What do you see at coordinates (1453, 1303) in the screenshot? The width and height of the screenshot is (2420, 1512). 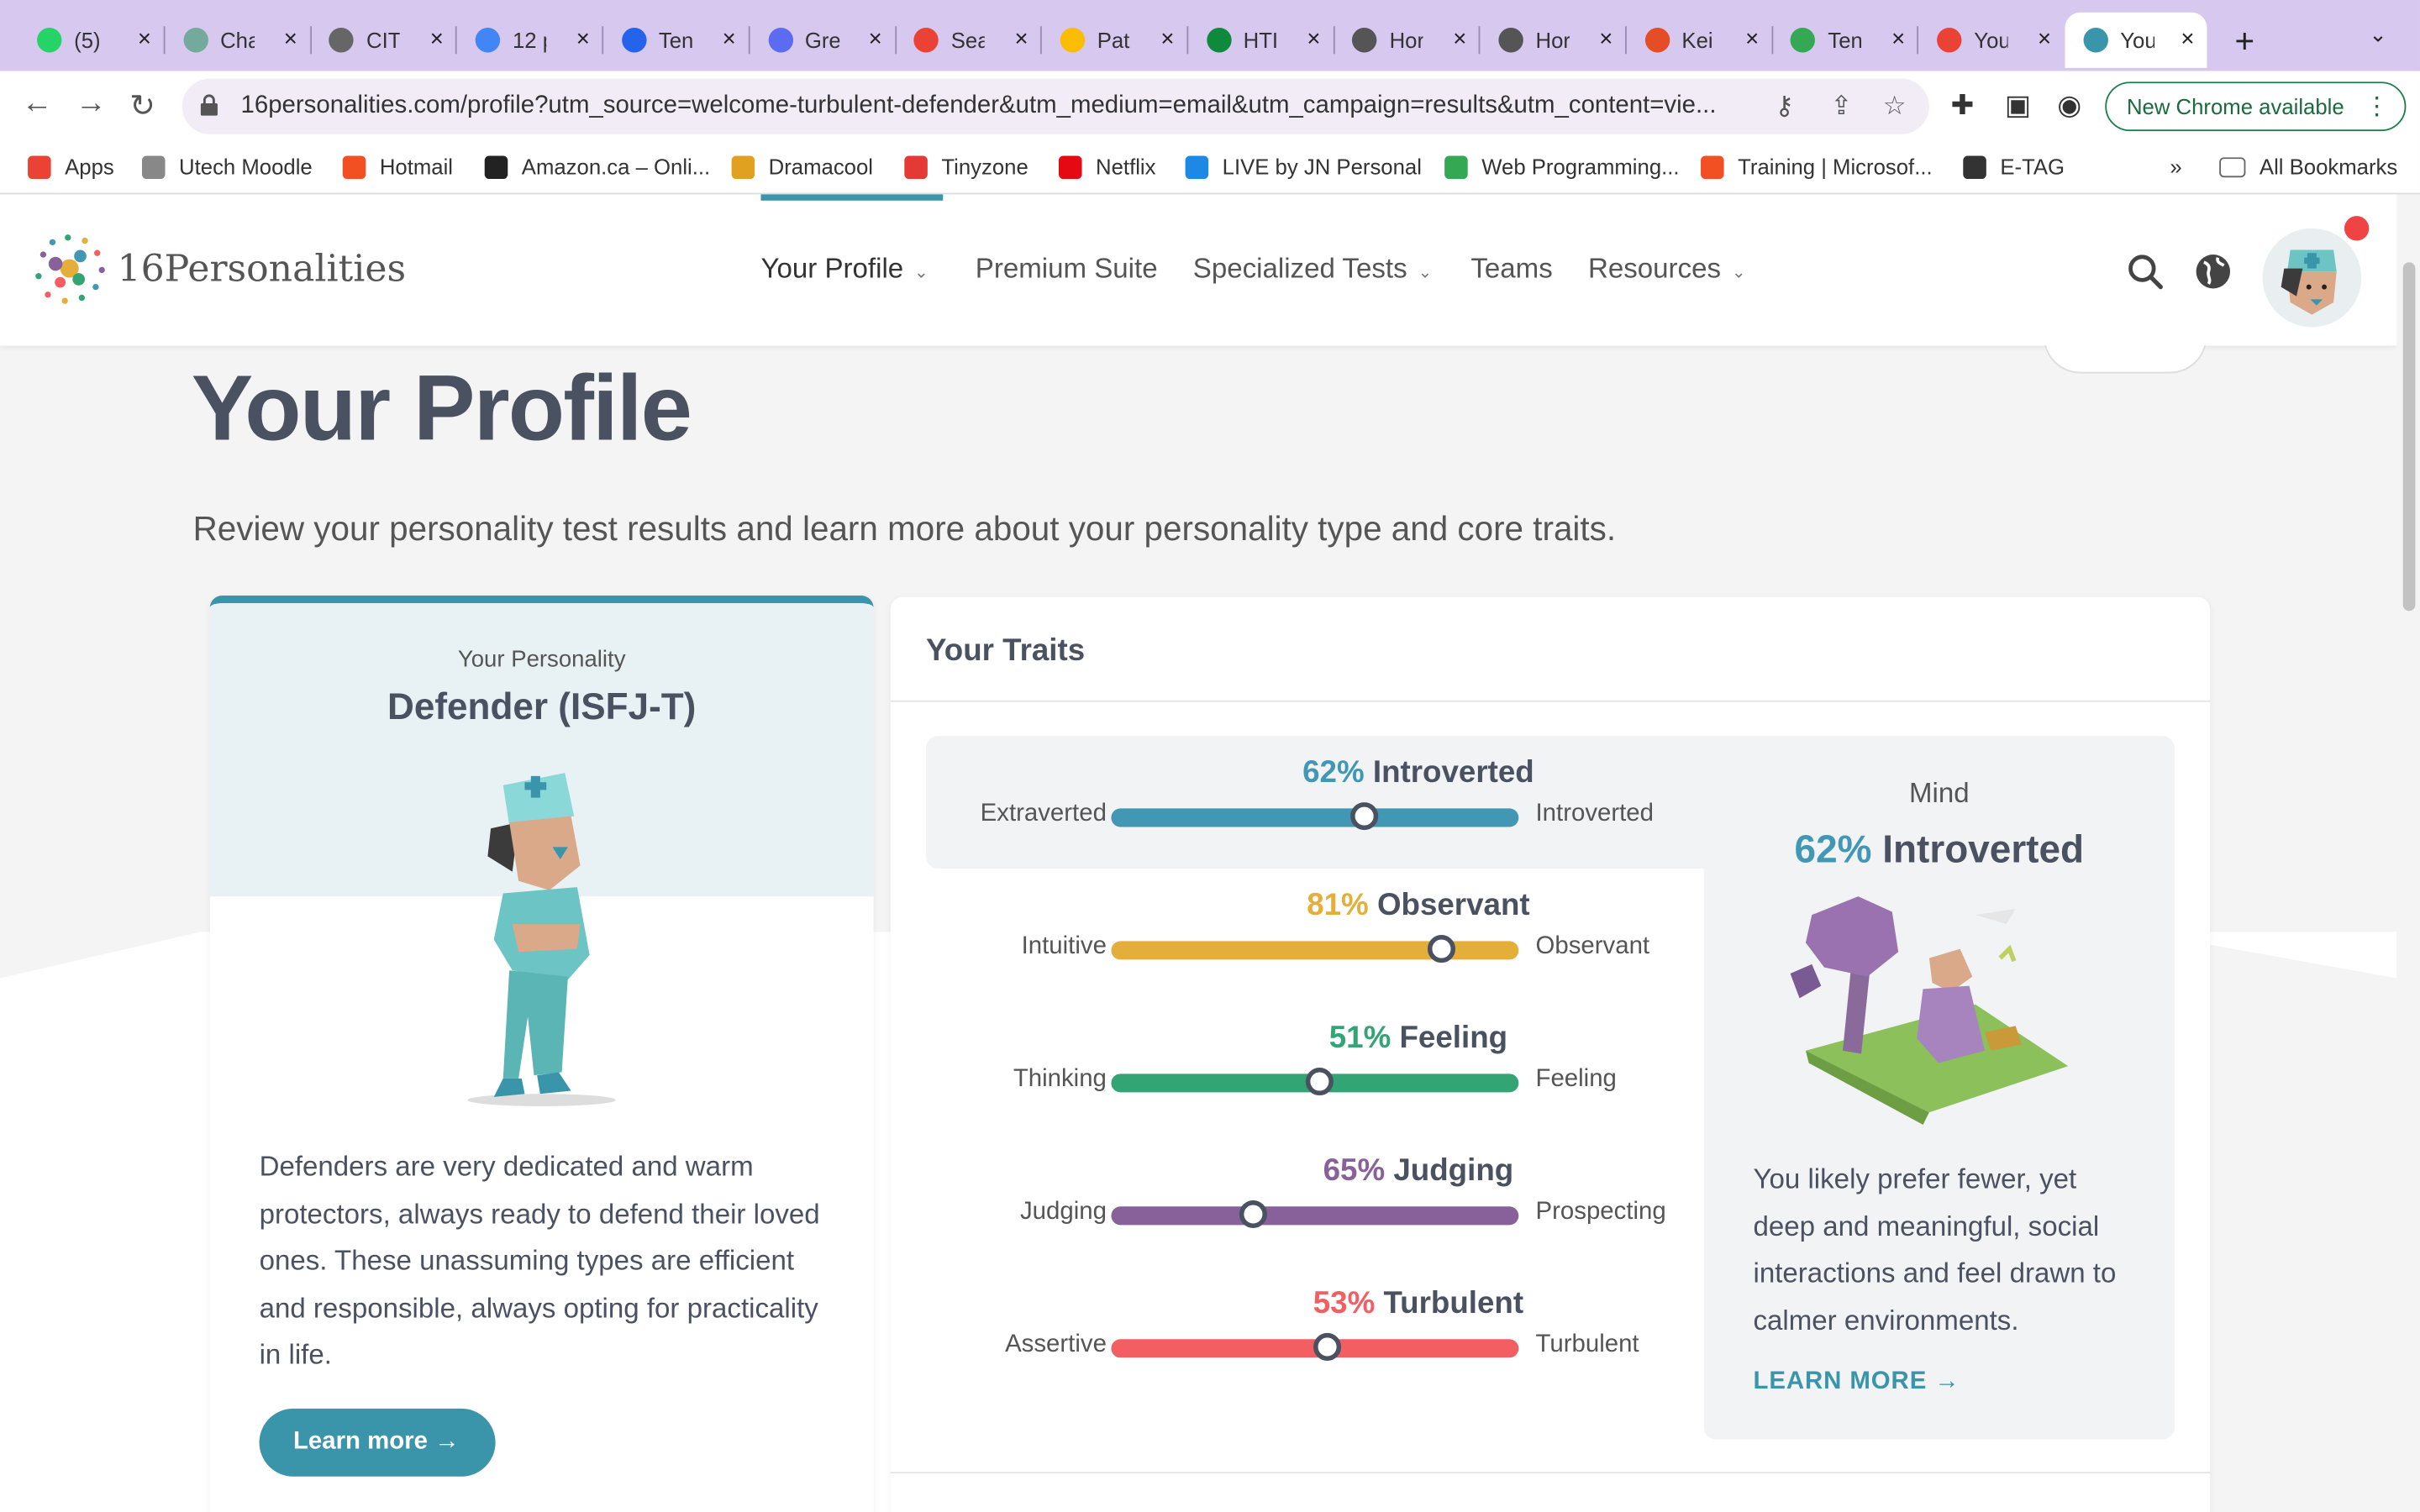 I see `trait-name: Turbulent` at bounding box center [1453, 1303].